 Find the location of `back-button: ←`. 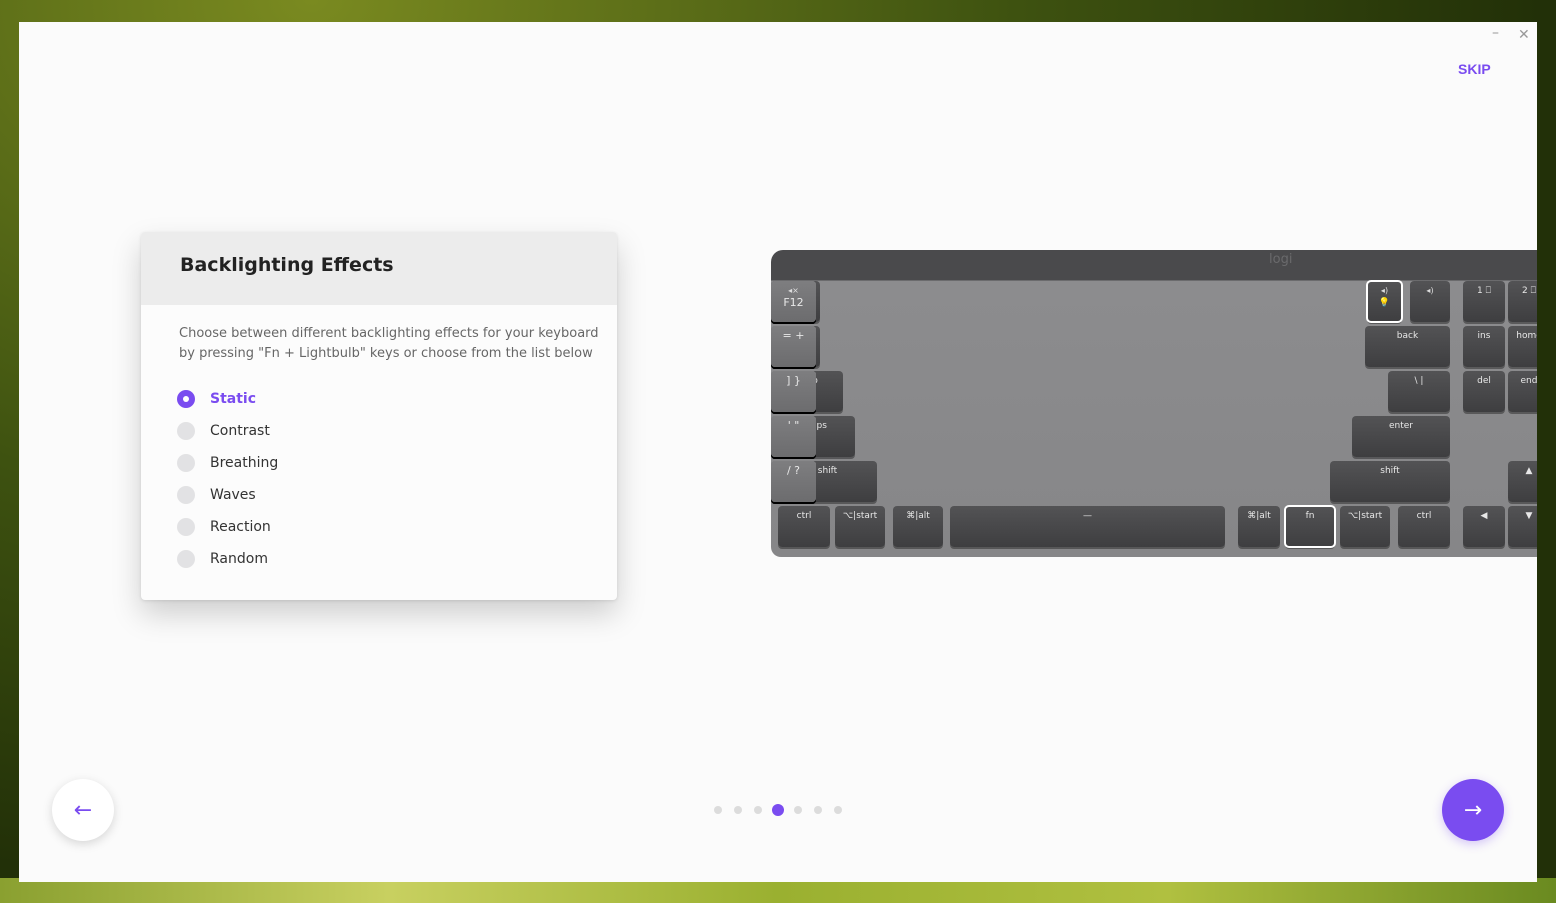

back-button: ← is located at coordinates (83, 810).